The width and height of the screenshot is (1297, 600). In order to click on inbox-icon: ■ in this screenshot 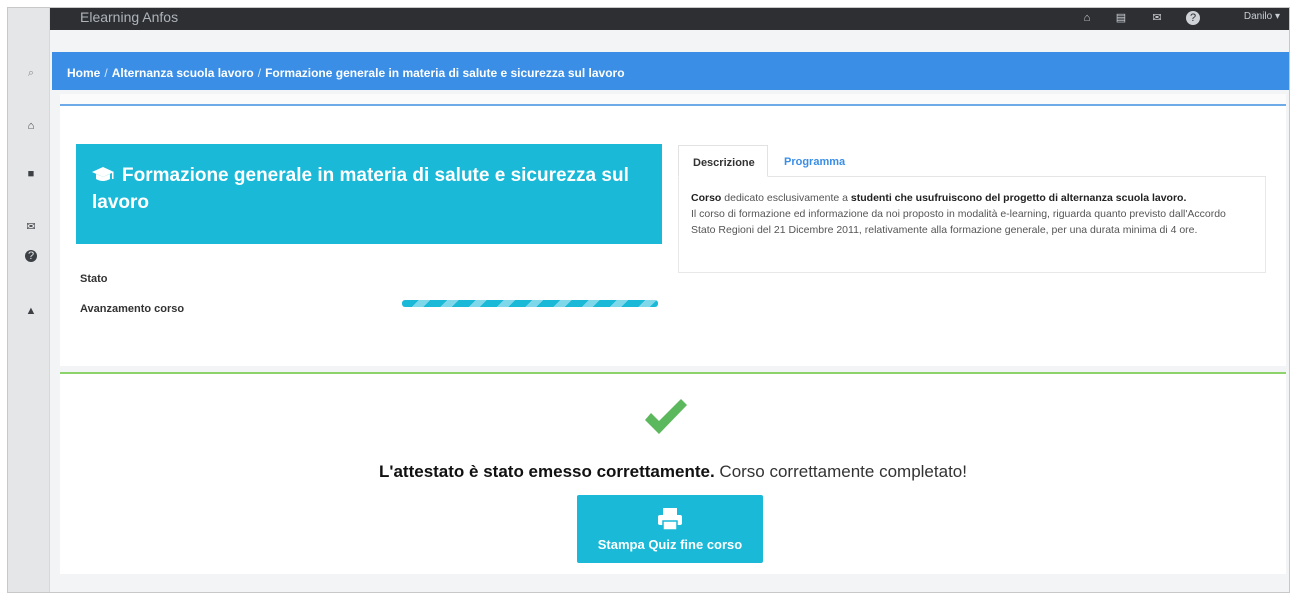, I will do `click(31, 174)`.